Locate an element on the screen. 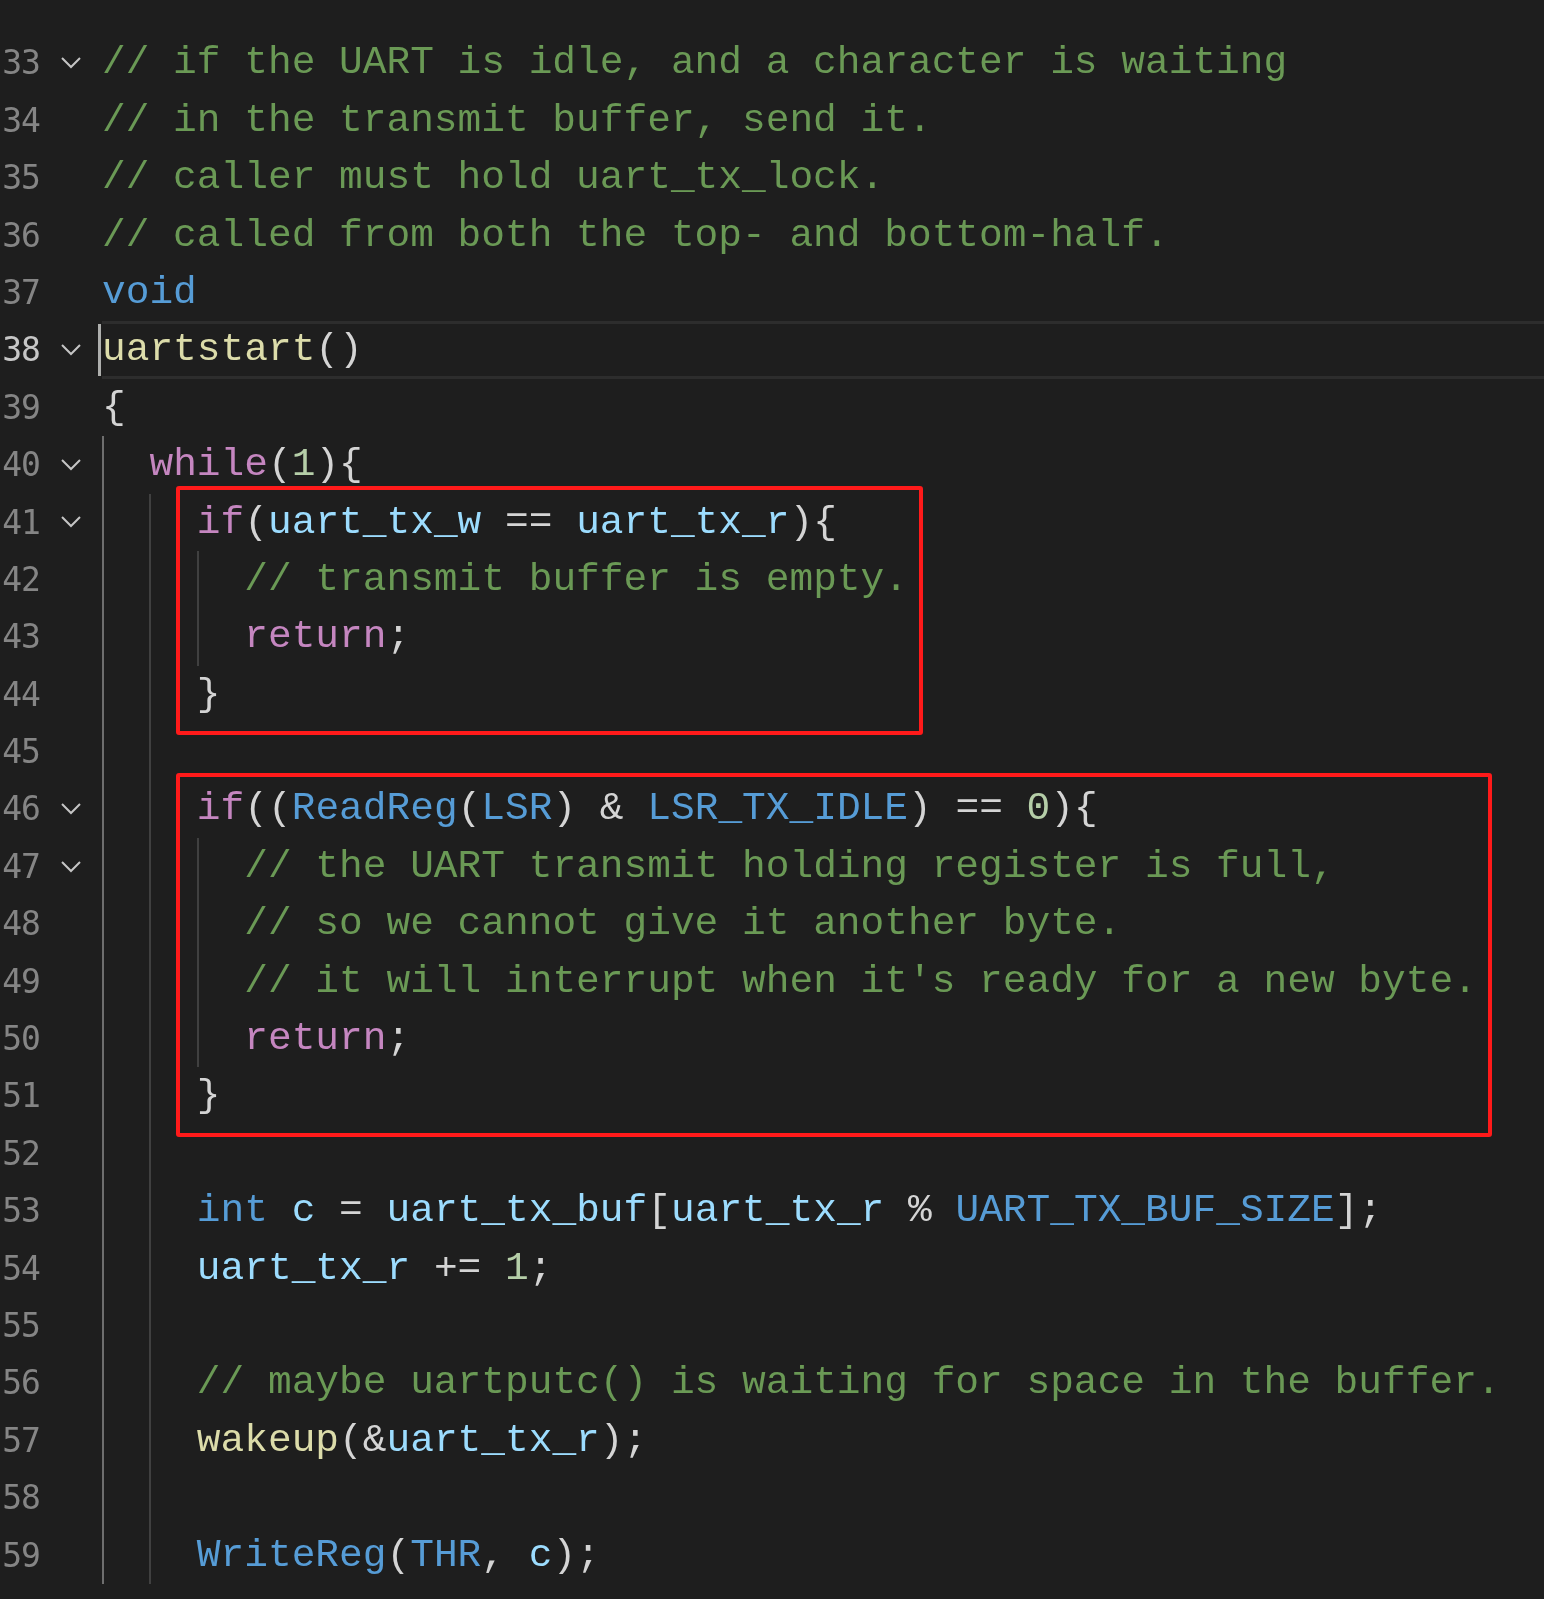  line-number: 57 is located at coordinates (20, 1440).